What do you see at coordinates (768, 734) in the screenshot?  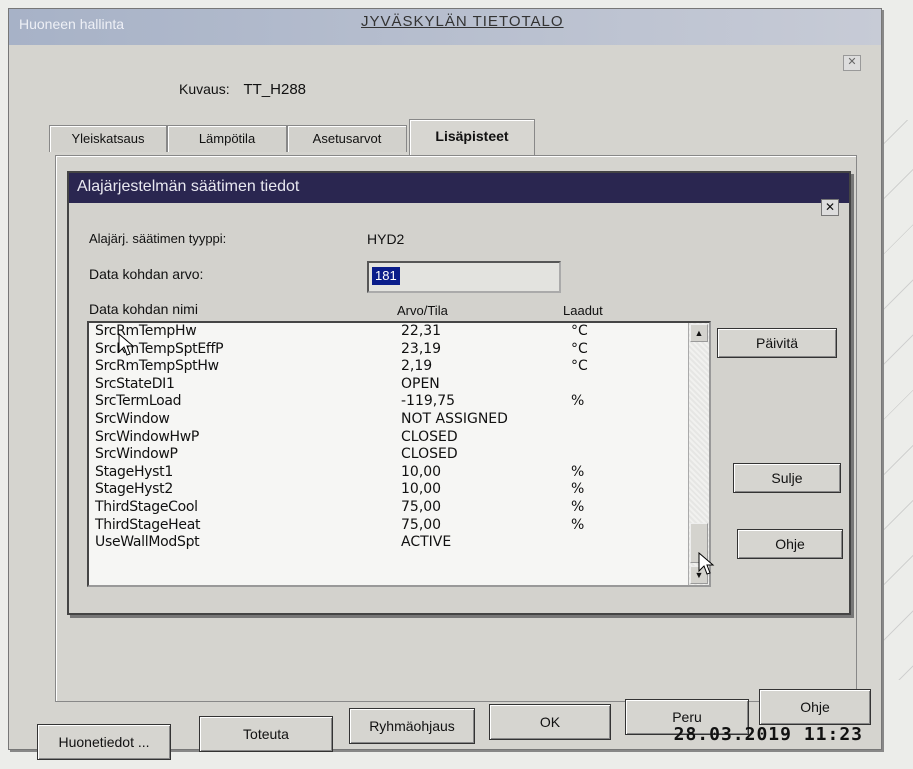 I see `timestamp: 28.03.2019 11:23` at bounding box center [768, 734].